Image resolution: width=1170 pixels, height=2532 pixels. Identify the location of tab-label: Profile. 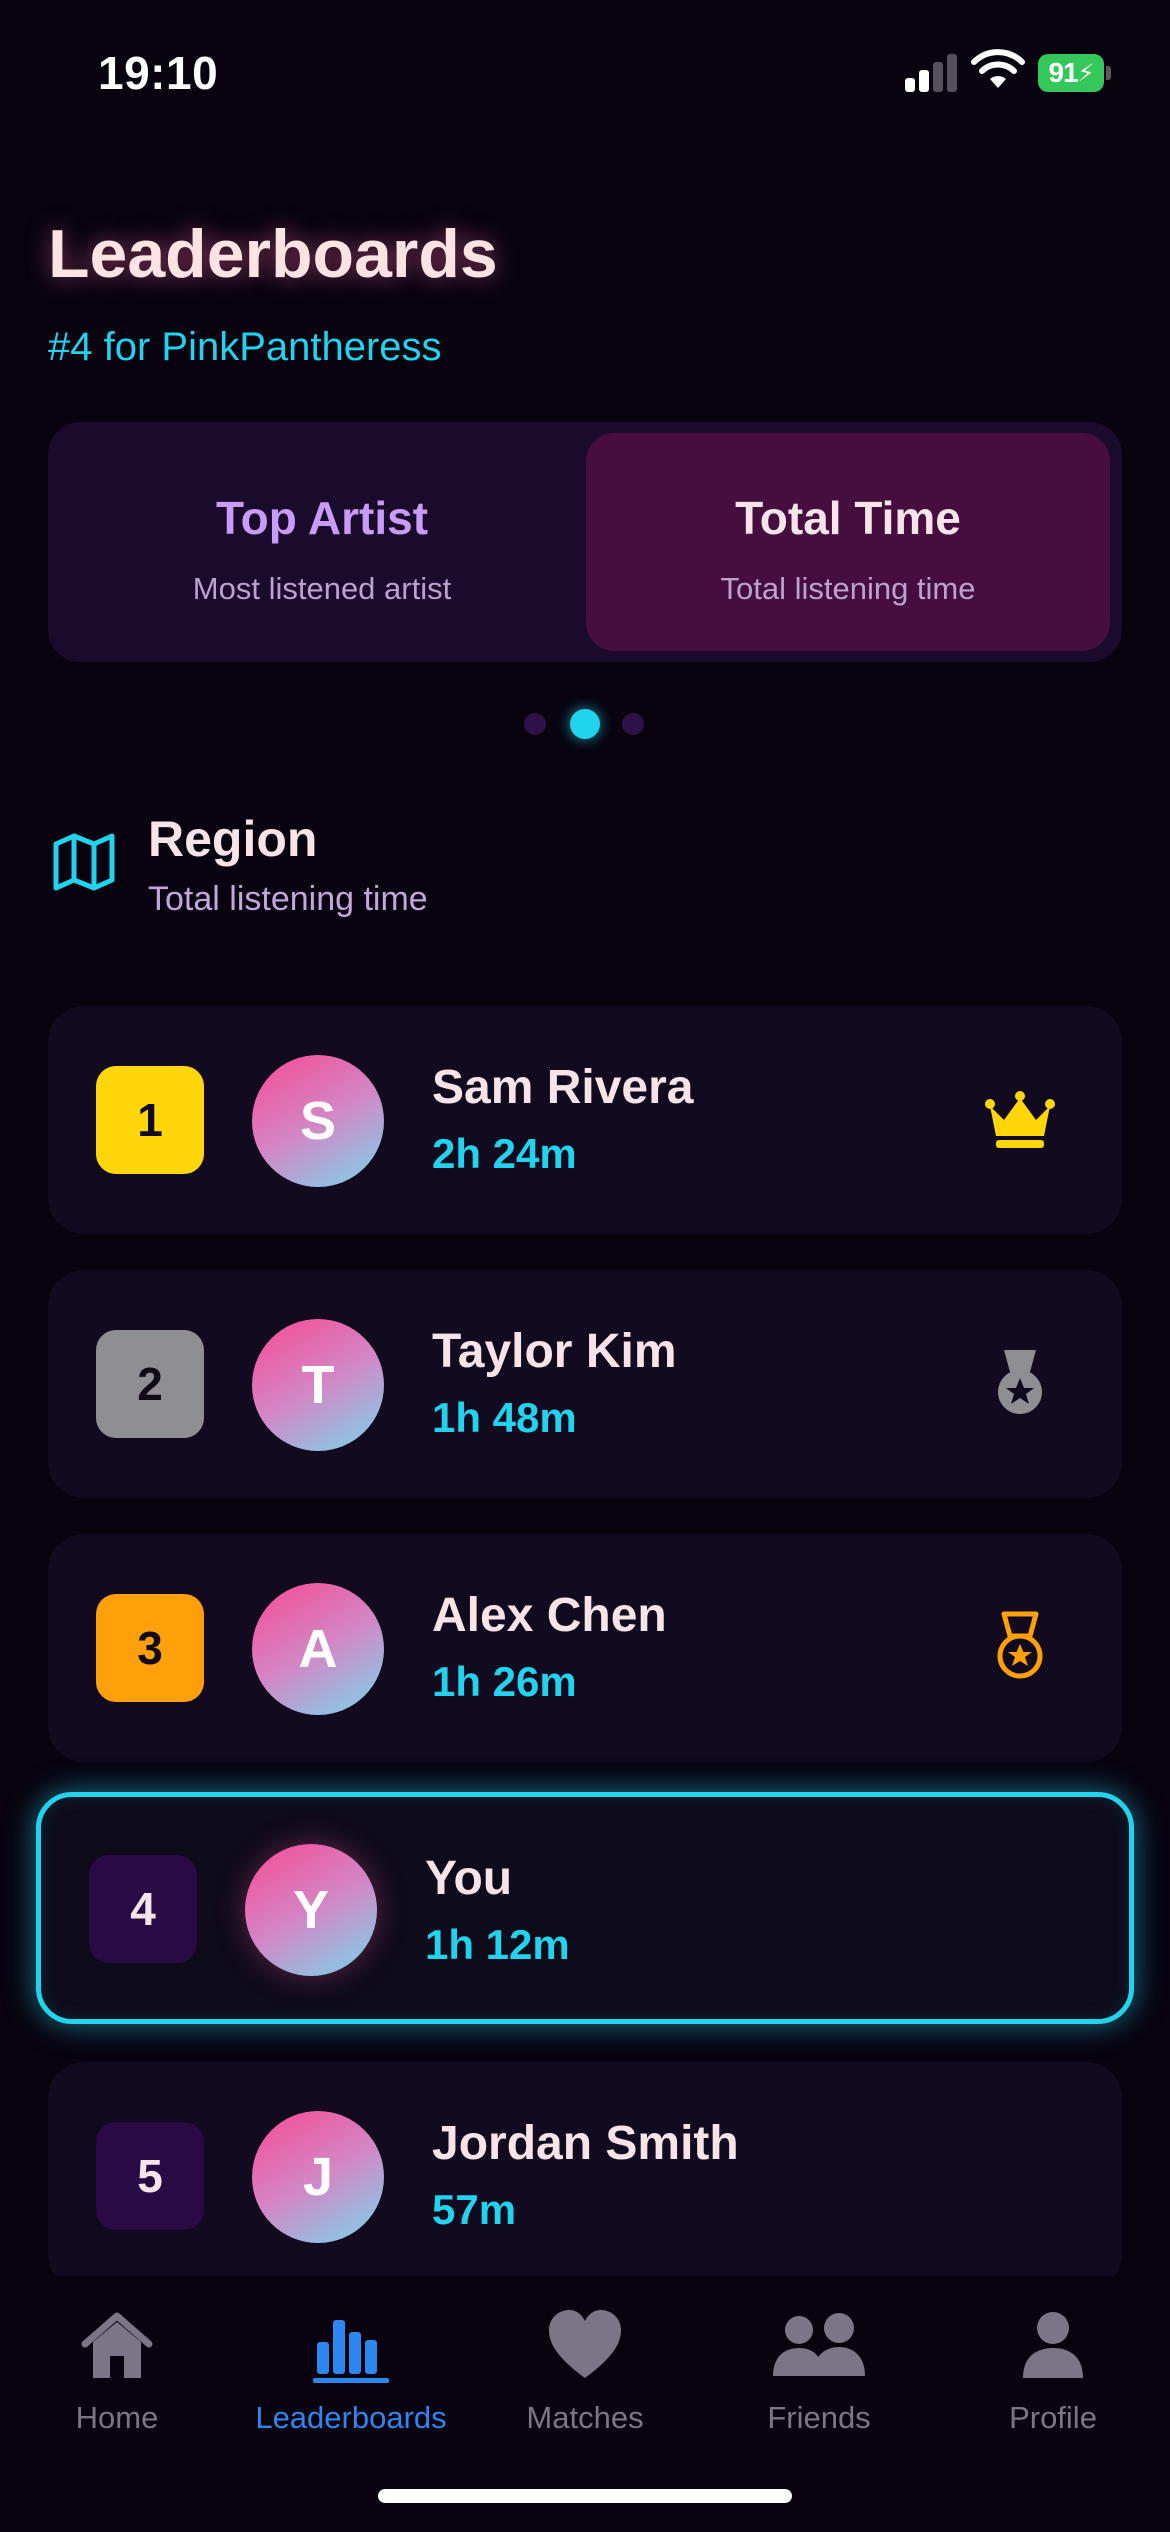
(1053, 2417).